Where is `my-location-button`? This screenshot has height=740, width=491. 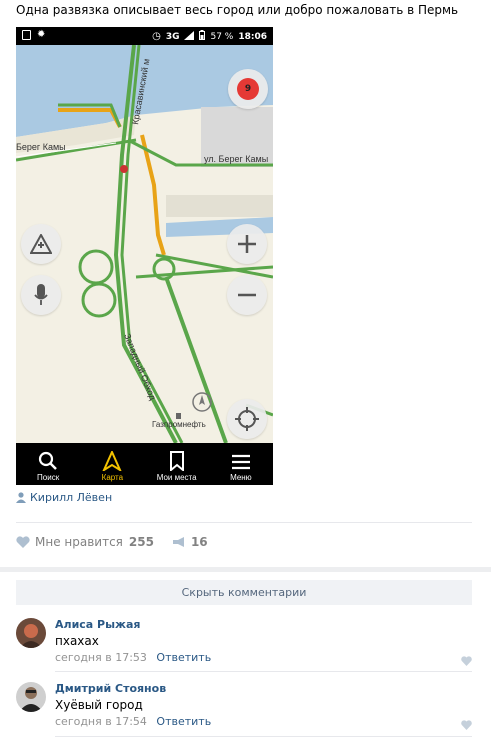 my-location-button is located at coordinates (247, 419).